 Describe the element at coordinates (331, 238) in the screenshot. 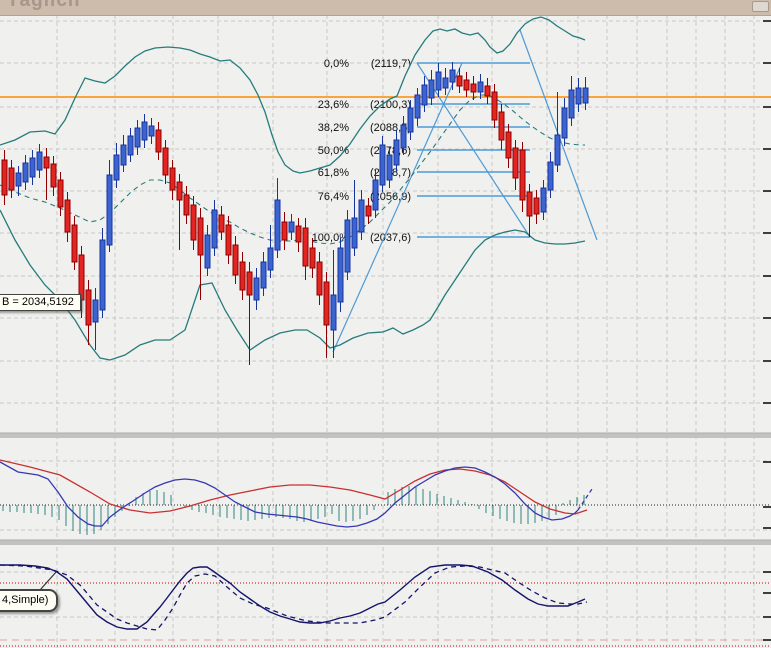

I see `fib-level-pct: 100,0%` at that location.